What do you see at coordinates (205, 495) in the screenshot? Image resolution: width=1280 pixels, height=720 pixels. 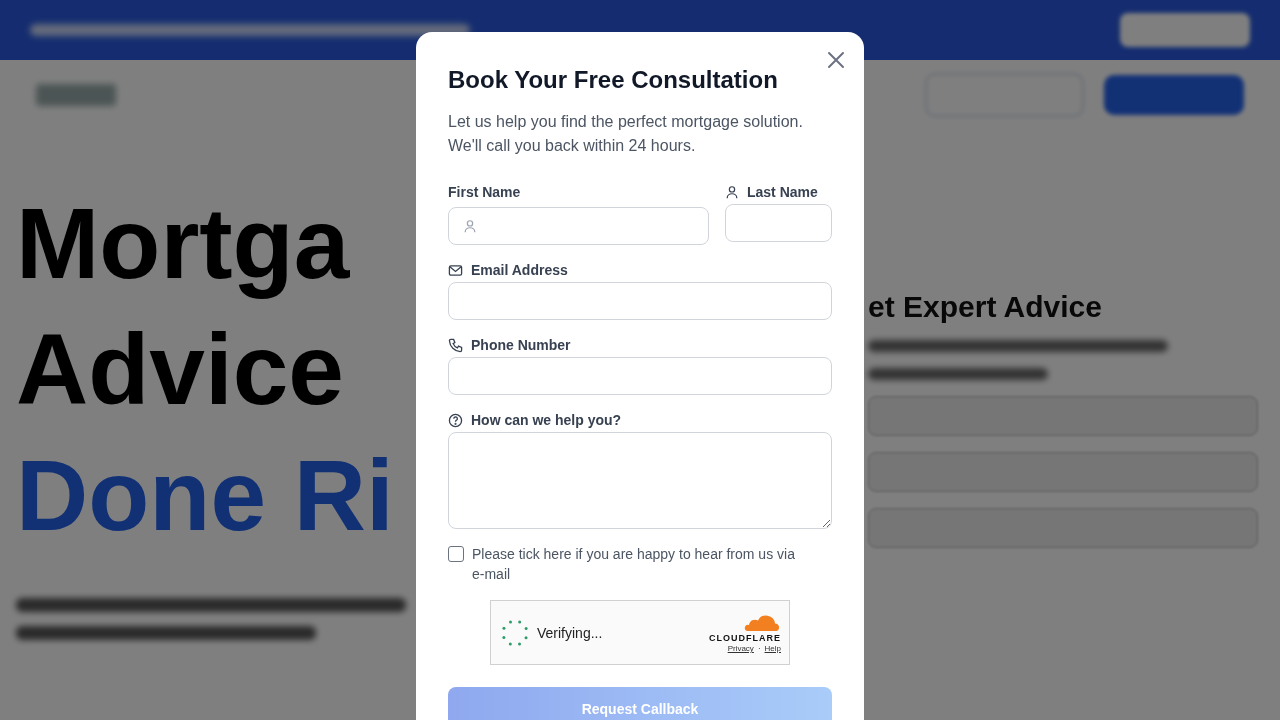 I see `hero-accent-headline: Done Ri` at bounding box center [205, 495].